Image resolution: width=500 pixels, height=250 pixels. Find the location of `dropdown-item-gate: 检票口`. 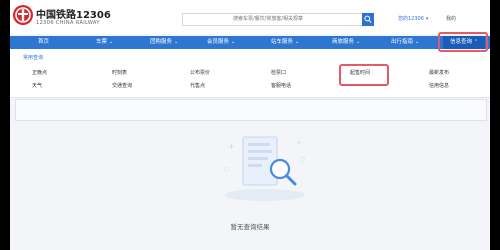

dropdown-item-gate: 检票口 is located at coordinates (278, 72).